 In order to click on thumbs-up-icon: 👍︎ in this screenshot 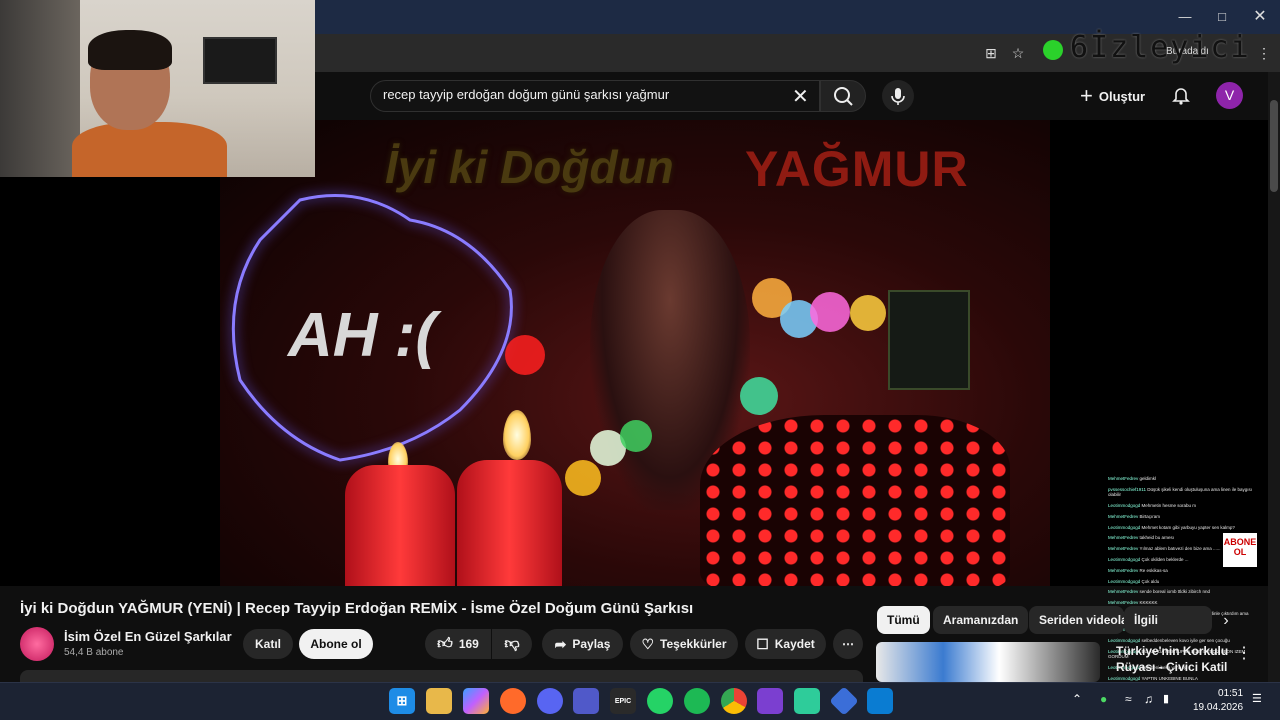, I will do `click(445, 643)`.